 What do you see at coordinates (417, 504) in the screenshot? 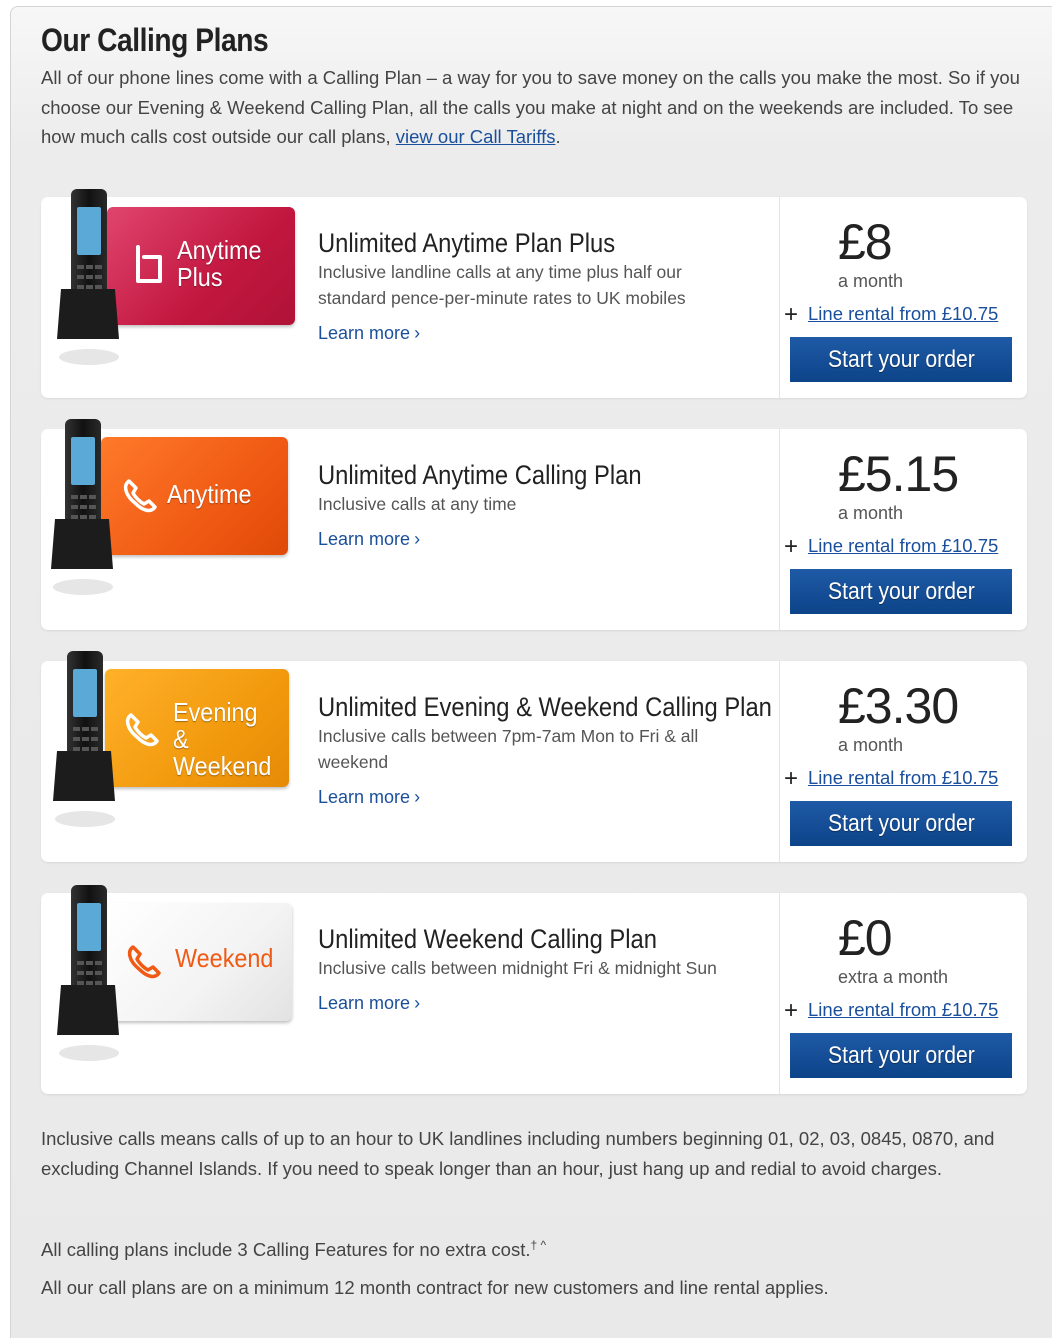
I see `plan-description: Inclusive calls at any time` at bounding box center [417, 504].